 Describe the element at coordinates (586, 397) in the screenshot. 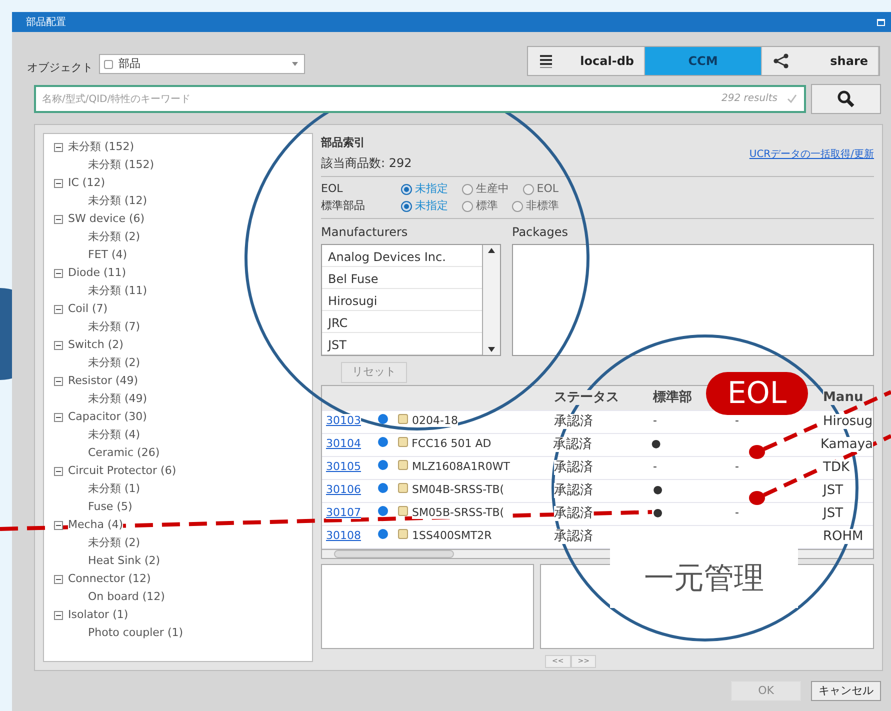

I see `column-header: ステータス` at that location.